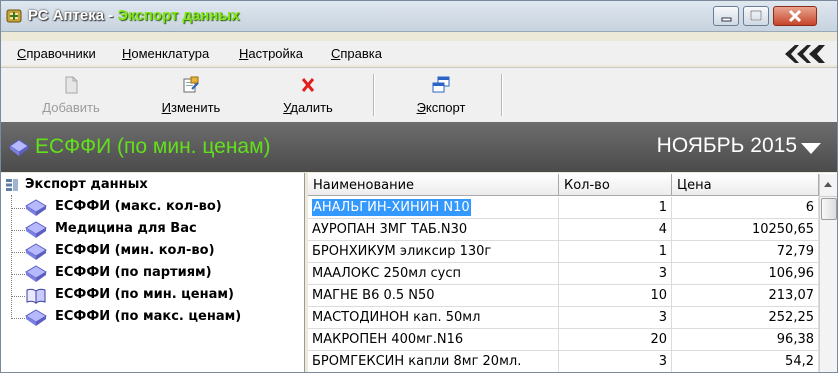 This screenshot has width=838, height=373. What do you see at coordinates (138, 206) in the screenshot?
I see `tree-item-label: ЕСФФИ (макс. кол-во)` at bounding box center [138, 206].